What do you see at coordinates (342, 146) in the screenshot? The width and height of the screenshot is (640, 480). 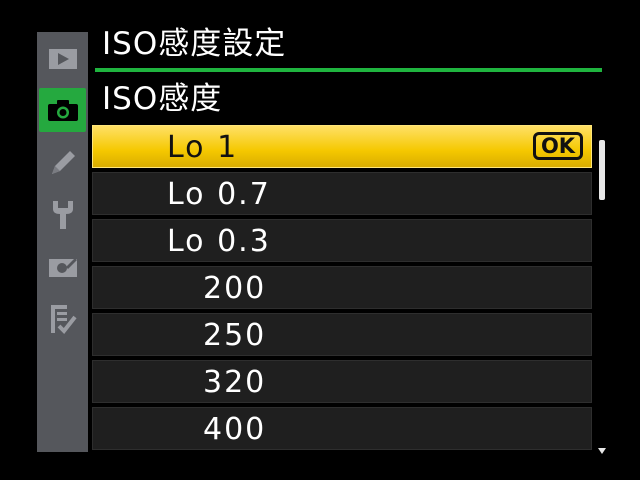 I see `iso-option-lo-1: Lo 1 OK` at bounding box center [342, 146].